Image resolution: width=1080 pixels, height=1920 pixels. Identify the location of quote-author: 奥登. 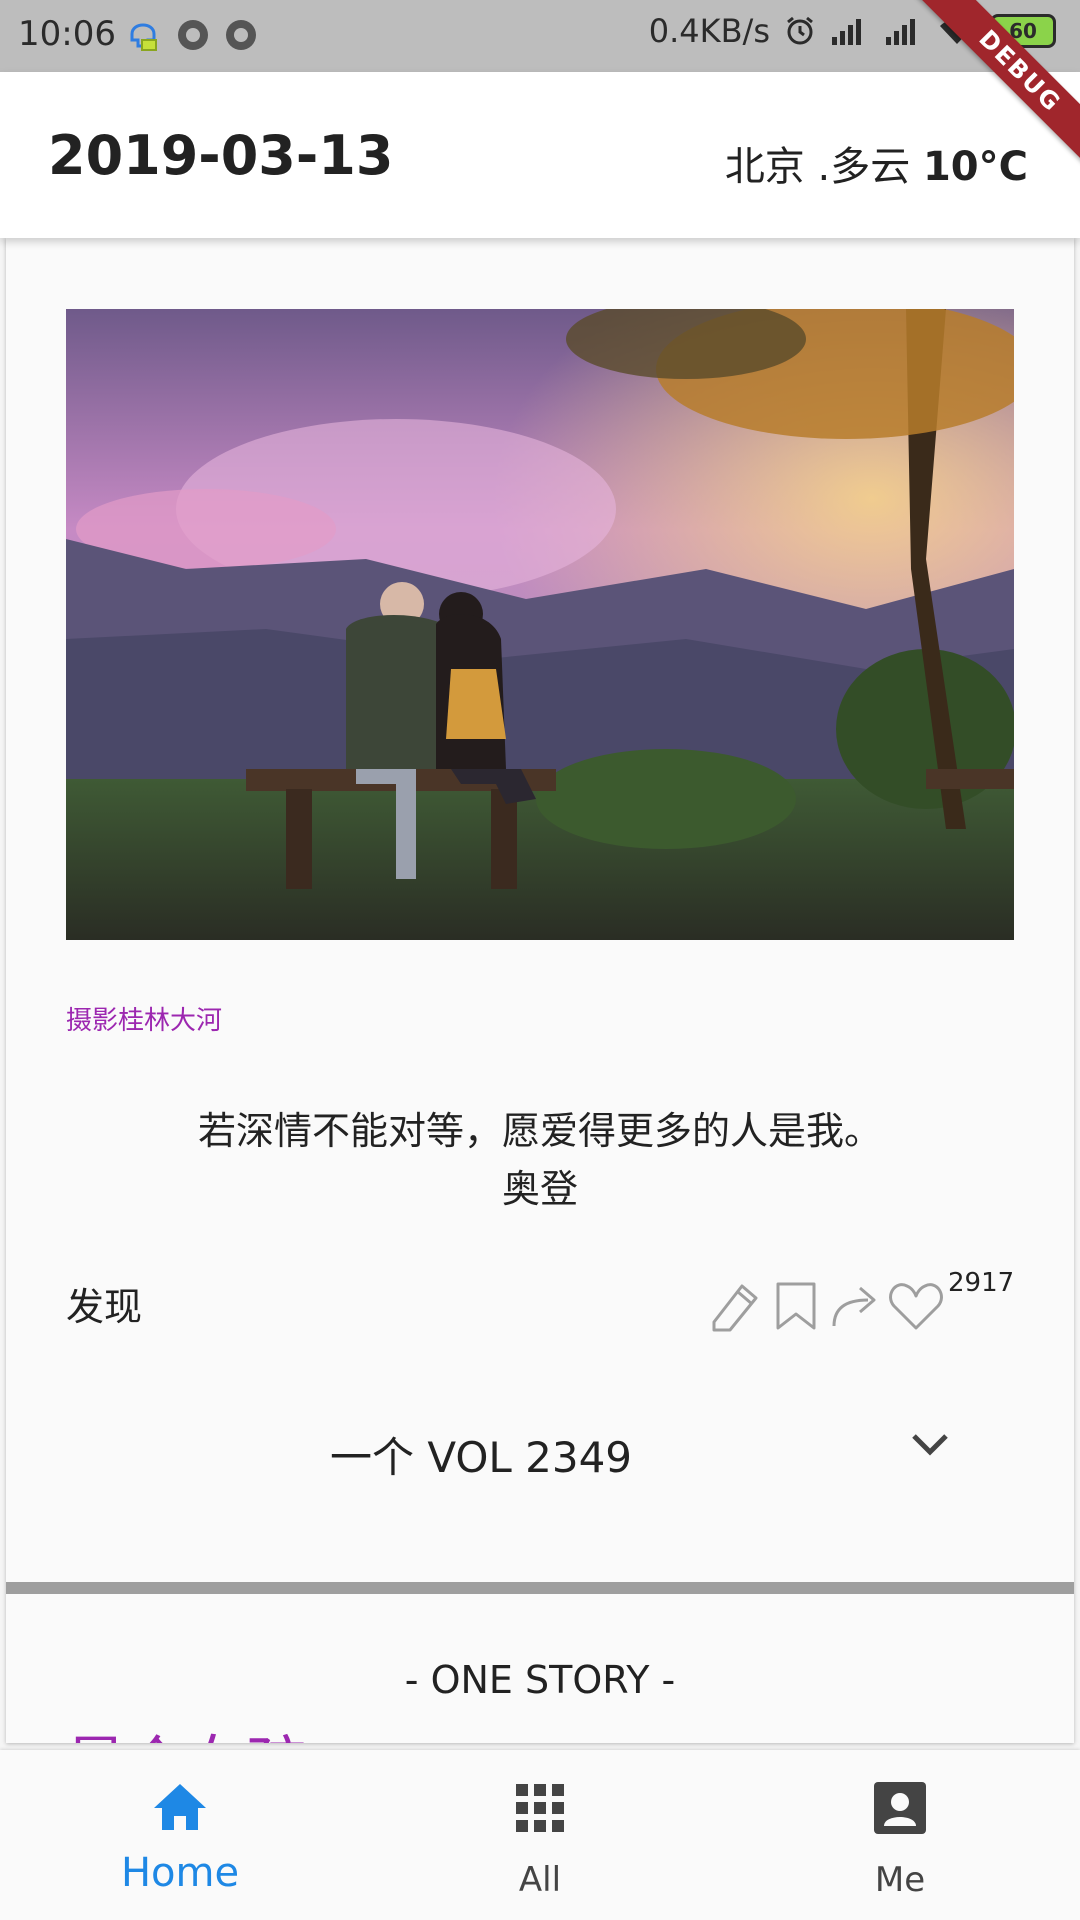
(539, 1189).